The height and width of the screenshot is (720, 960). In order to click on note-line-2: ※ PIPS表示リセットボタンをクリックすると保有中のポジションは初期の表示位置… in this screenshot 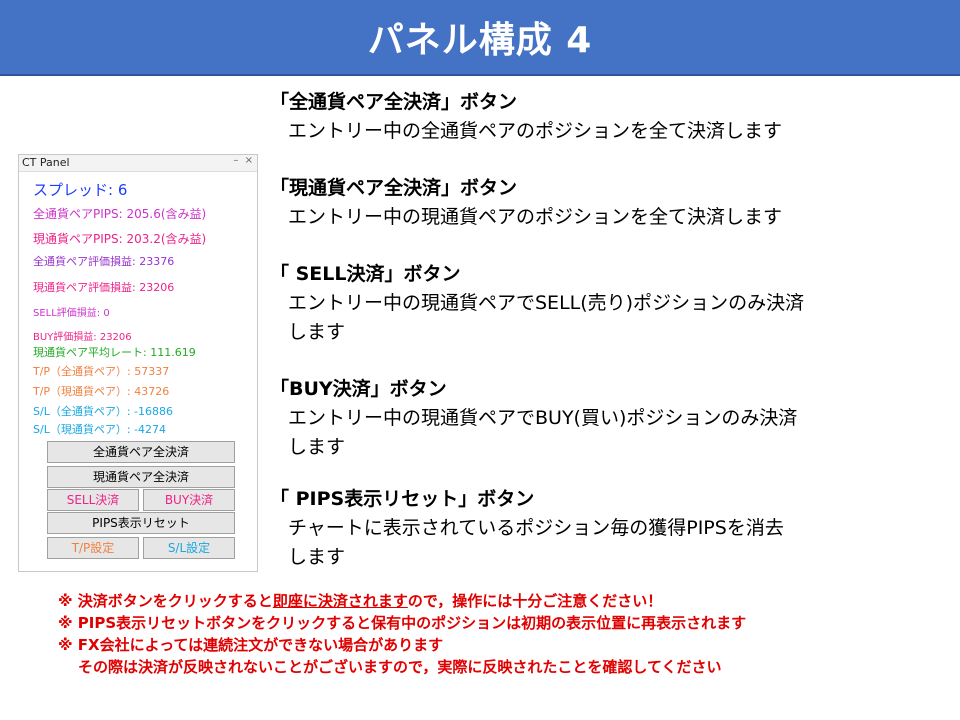, I will do `click(402, 623)`.